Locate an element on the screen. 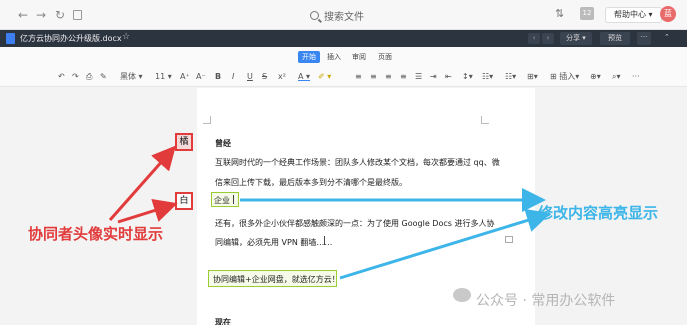 This screenshot has width=687, height=325. share-button: 分享 ▾ is located at coordinates (576, 38).